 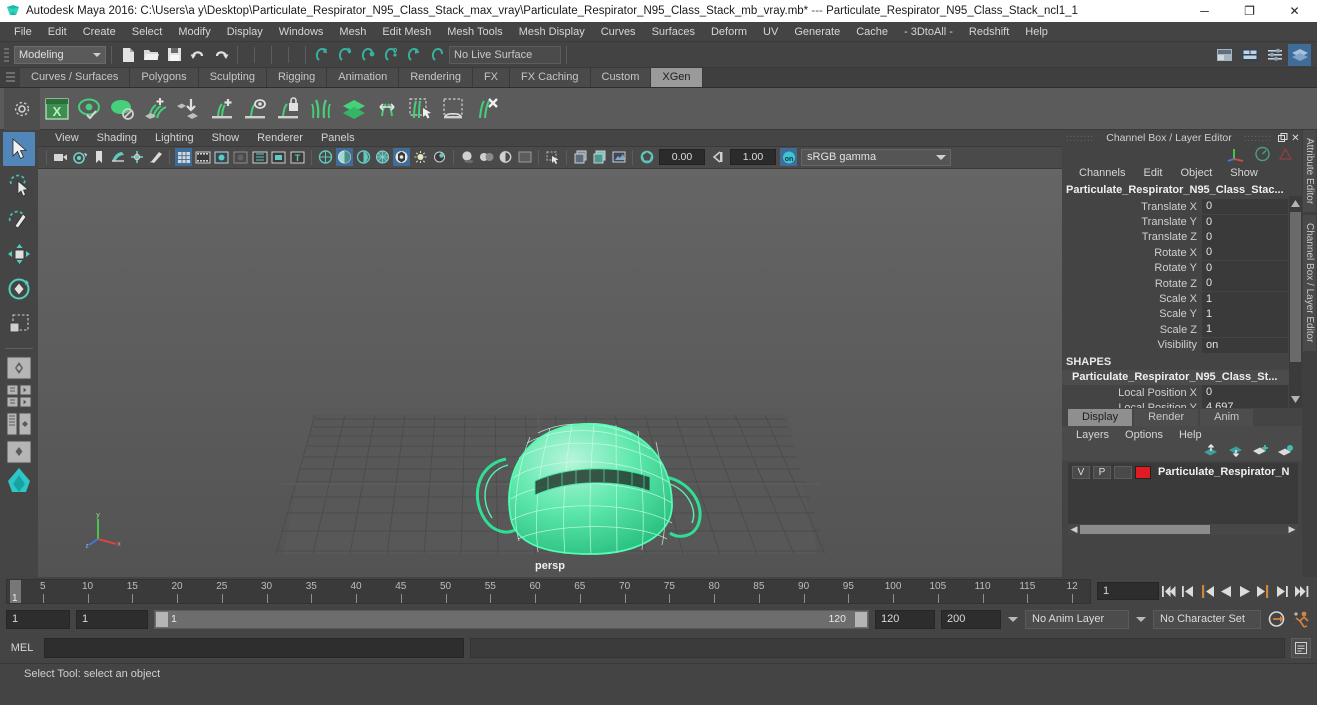 What do you see at coordinates (1245, 345) in the screenshot?
I see `channel-attr-value: on` at bounding box center [1245, 345].